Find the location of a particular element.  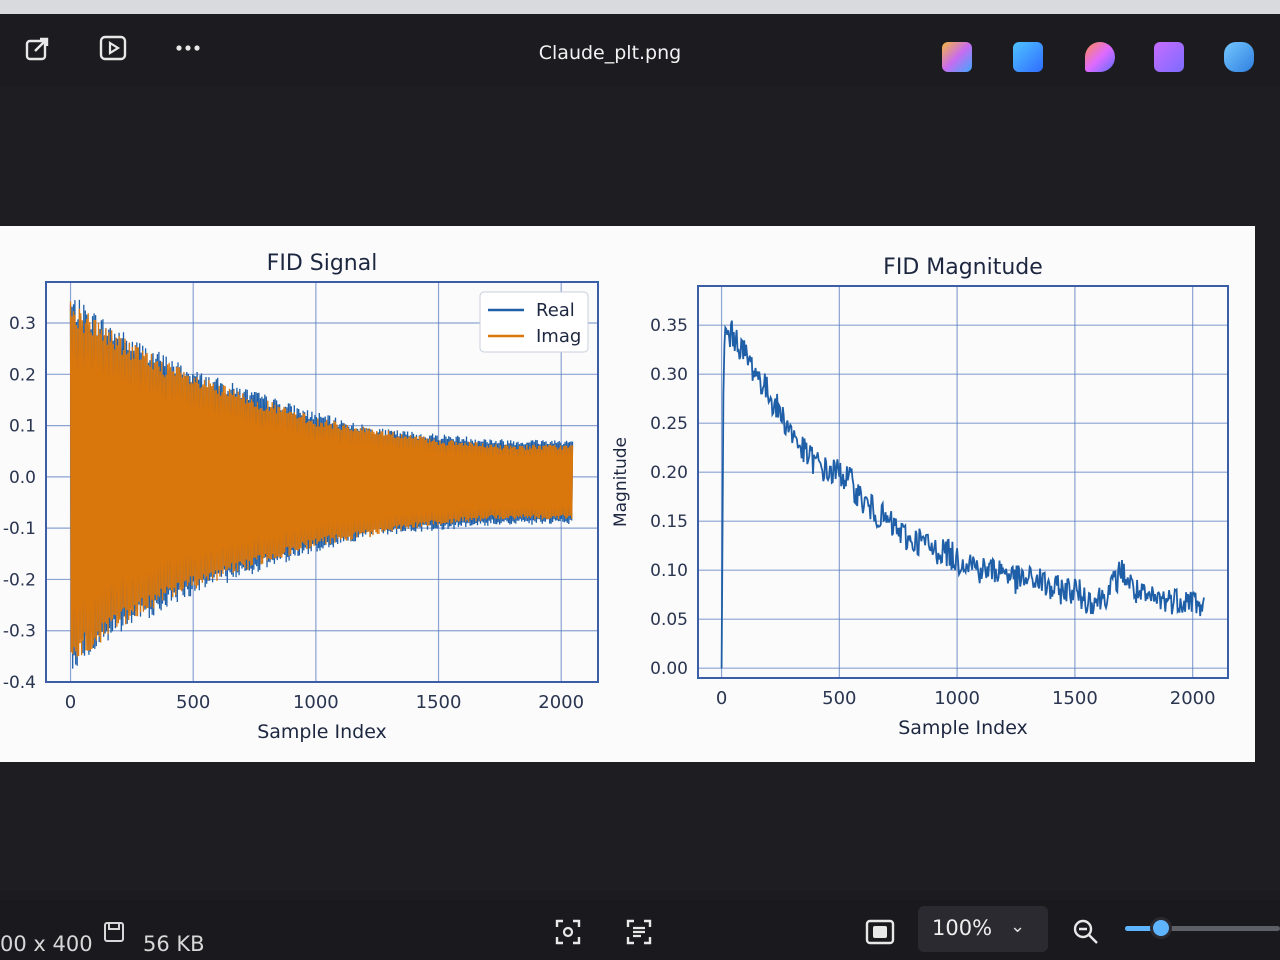

magnitude-ytick-label: 0.35 is located at coordinates (669, 326).